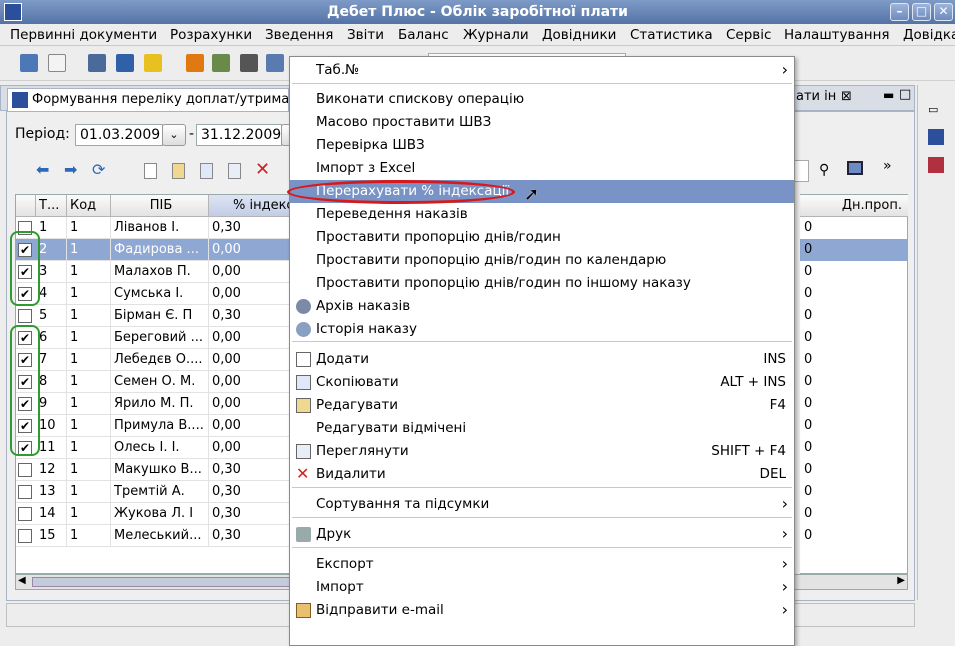 The height and width of the screenshot is (646, 955). What do you see at coordinates (855, 168) in the screenshot?
I see `table-icon` at bounding box center [855, 168].